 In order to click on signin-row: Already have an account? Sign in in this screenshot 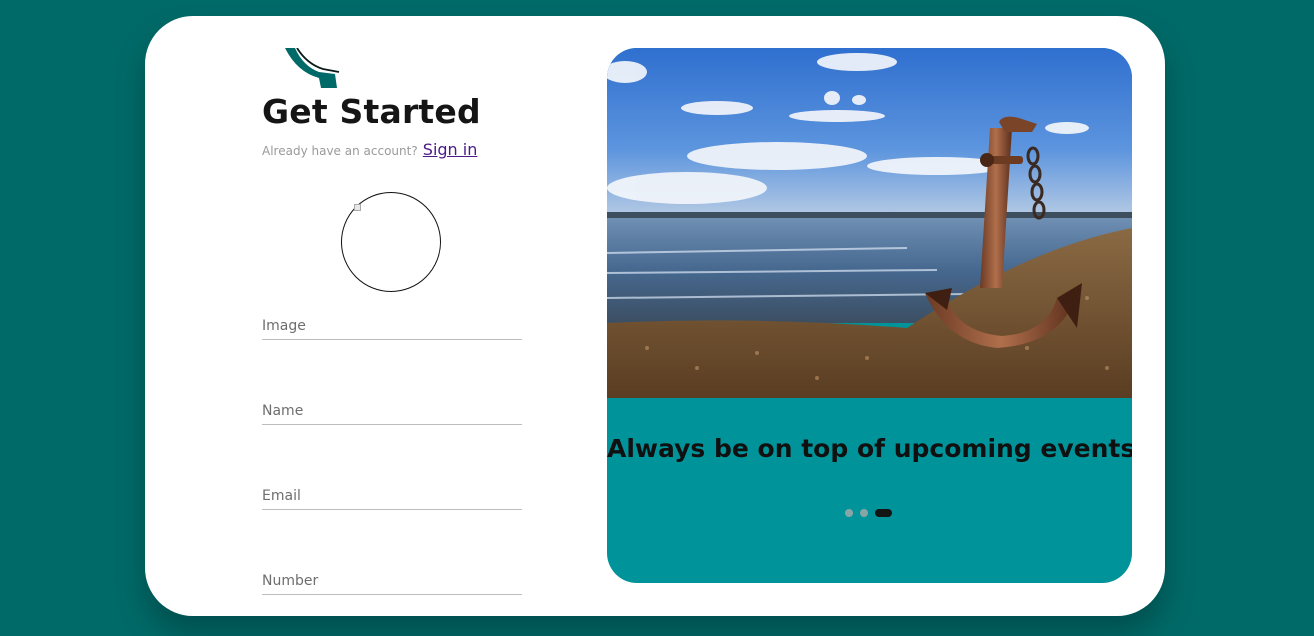, I will do `click(369, 149)`.